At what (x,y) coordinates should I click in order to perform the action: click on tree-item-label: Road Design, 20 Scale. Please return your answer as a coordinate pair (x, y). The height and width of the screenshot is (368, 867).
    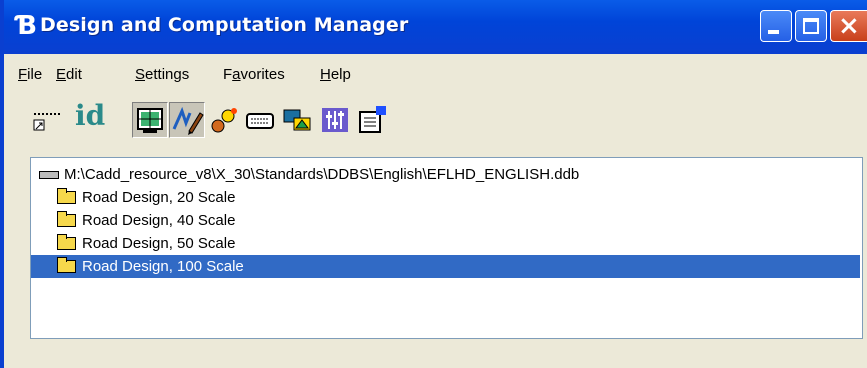
    Looking at the image, I should click on (159, 197).